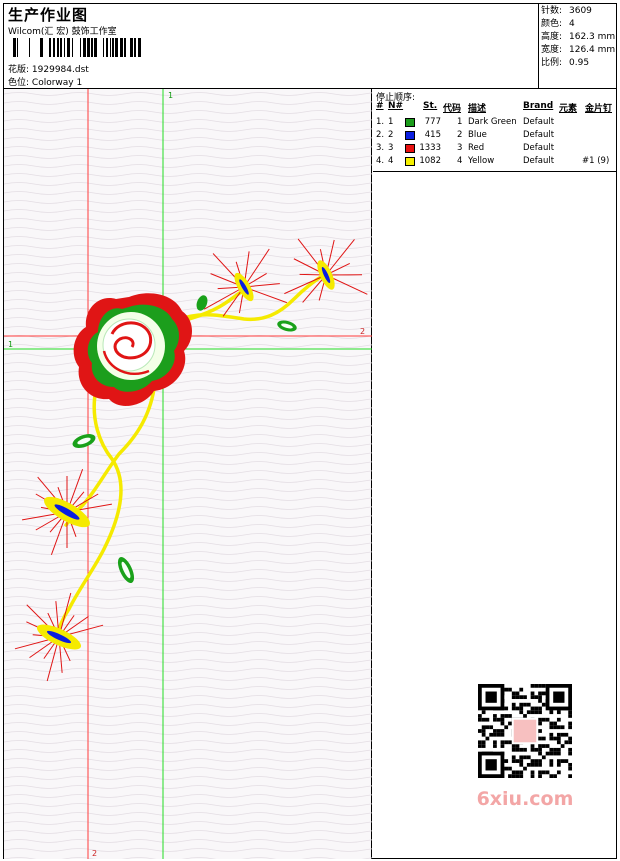 Image resolution: width=620 pixels, height=861 pixels. I want to click on colorway: 色位: Colorway 1, so click(45, 81).